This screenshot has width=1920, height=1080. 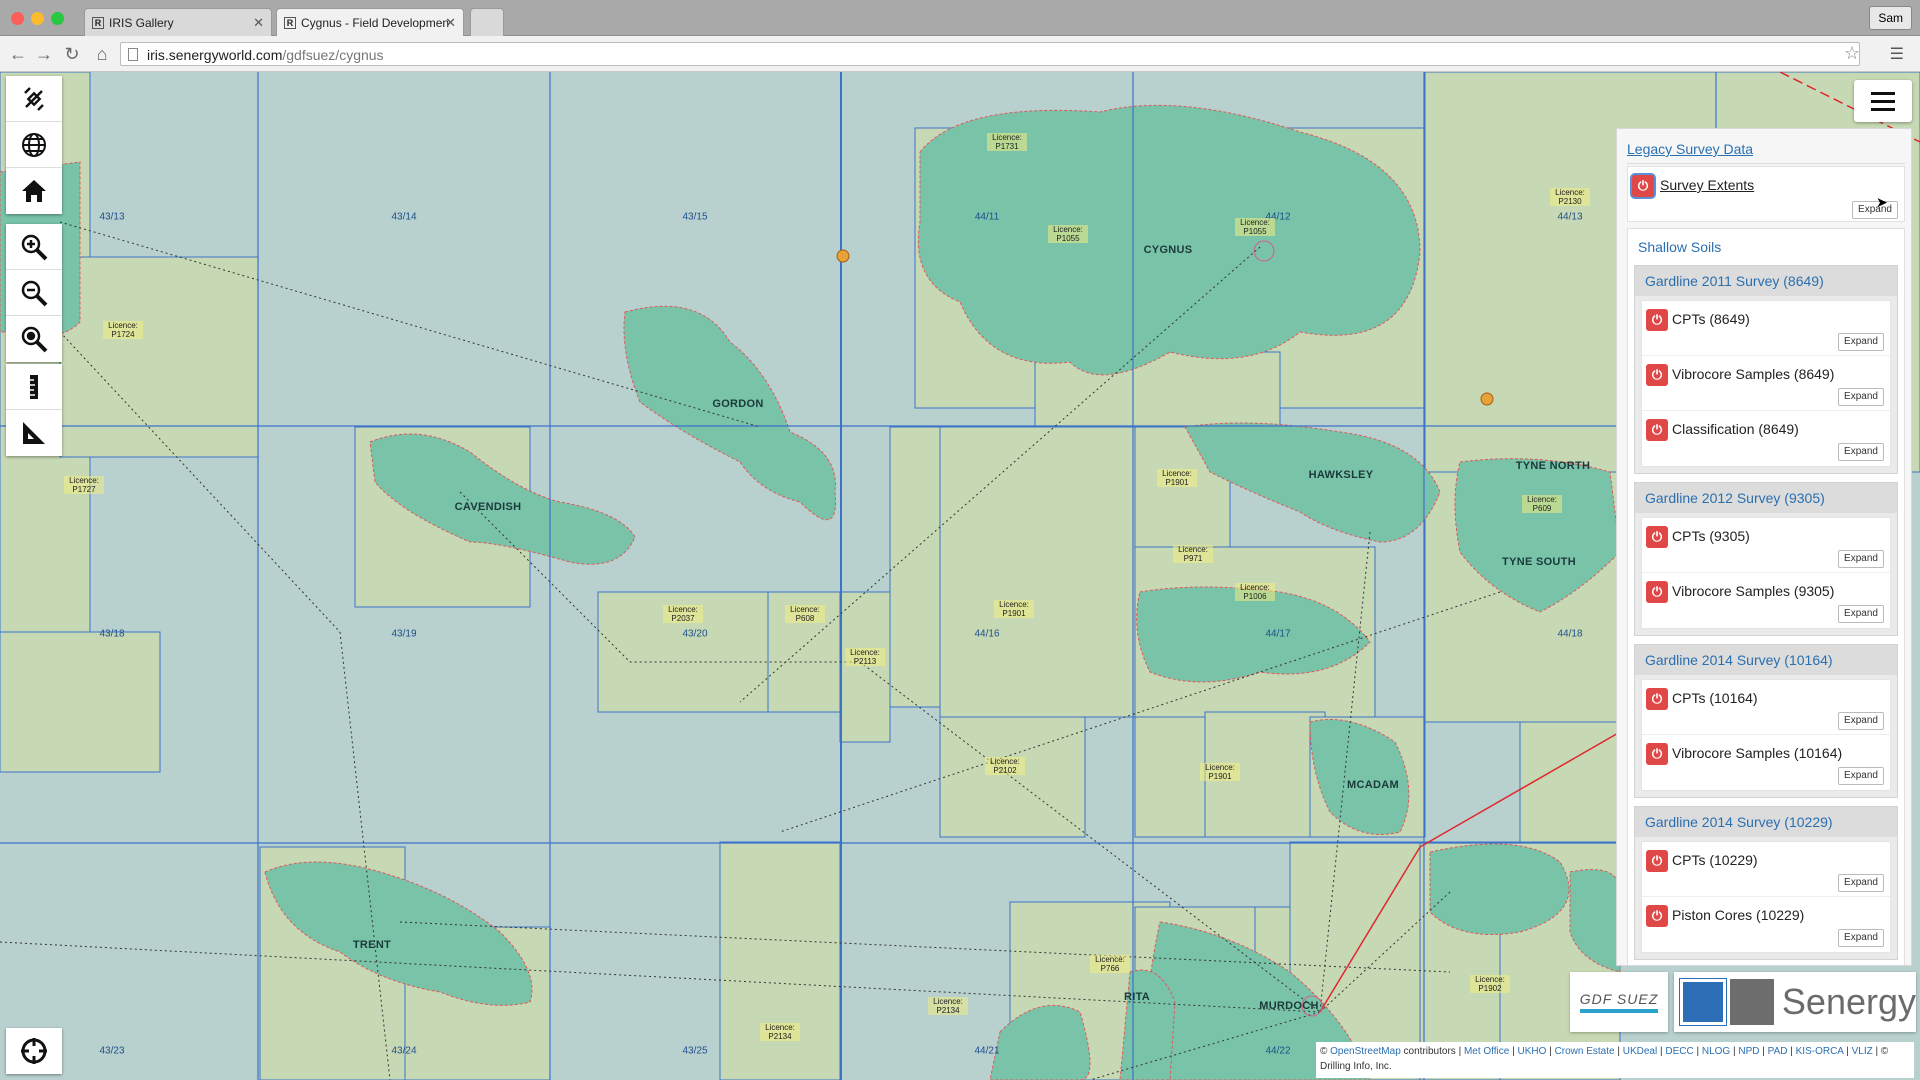 What do you see at coordinates (1778, 1051) in the screenshot?
I see `attribution-link: PAD` at bounding box center [1778, 1051].